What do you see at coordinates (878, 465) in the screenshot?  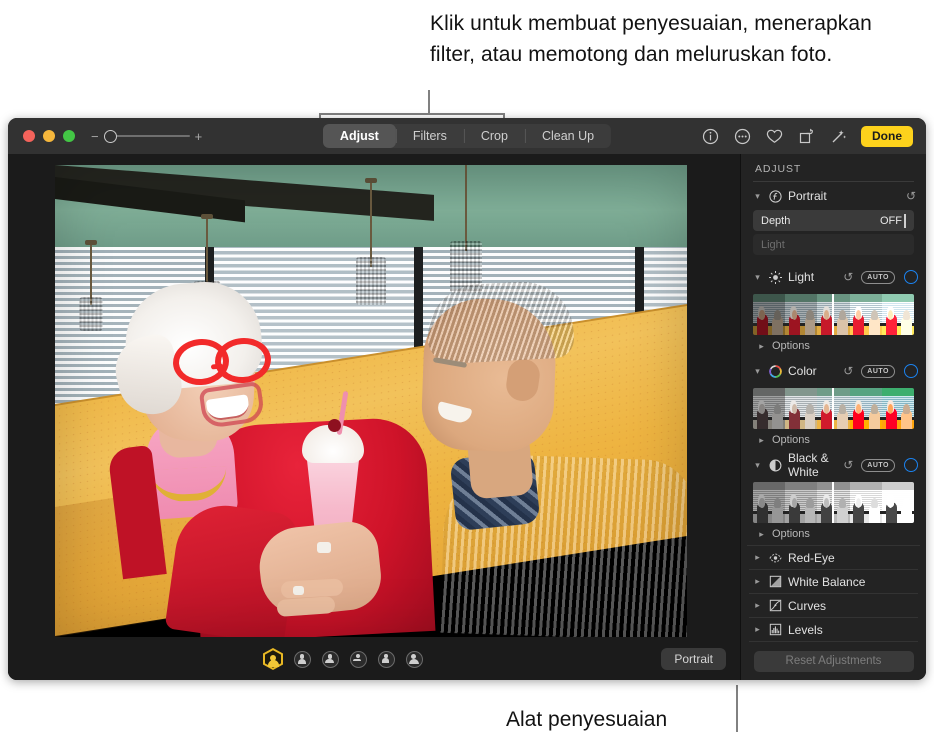 I see `auto-button-bw: AUTO` at bounding box center [878, 465].